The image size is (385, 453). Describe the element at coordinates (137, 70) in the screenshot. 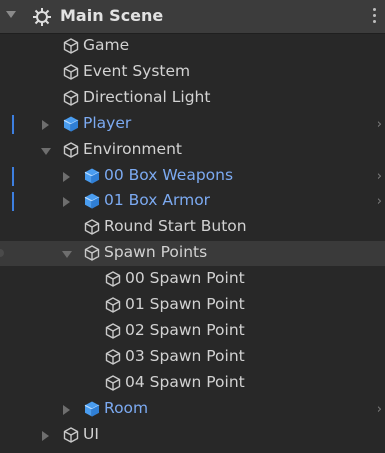

I see `hierarchy-item-label: Event System` at that location.